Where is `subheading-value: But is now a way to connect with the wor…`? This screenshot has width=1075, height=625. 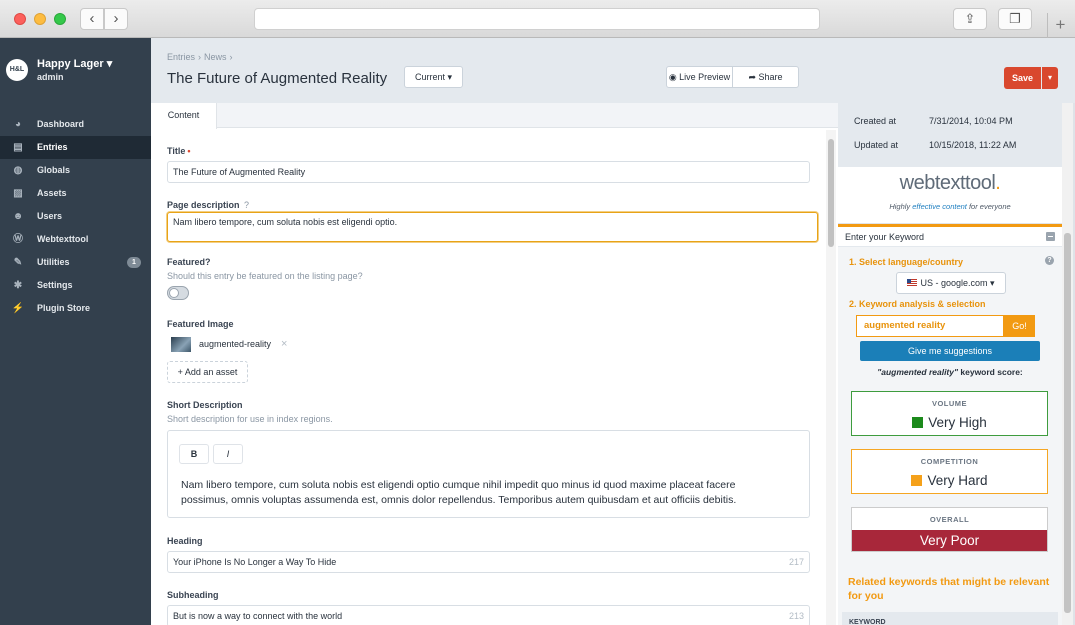
subheading-value: But is now a way to connect with the wor… is located at coordinates (258, 616).